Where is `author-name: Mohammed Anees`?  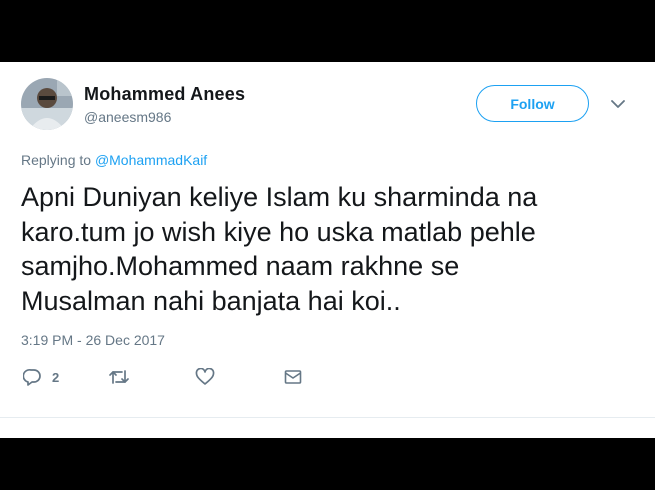 author-name: Mohammed Anees is located at coordinates (164, 94).